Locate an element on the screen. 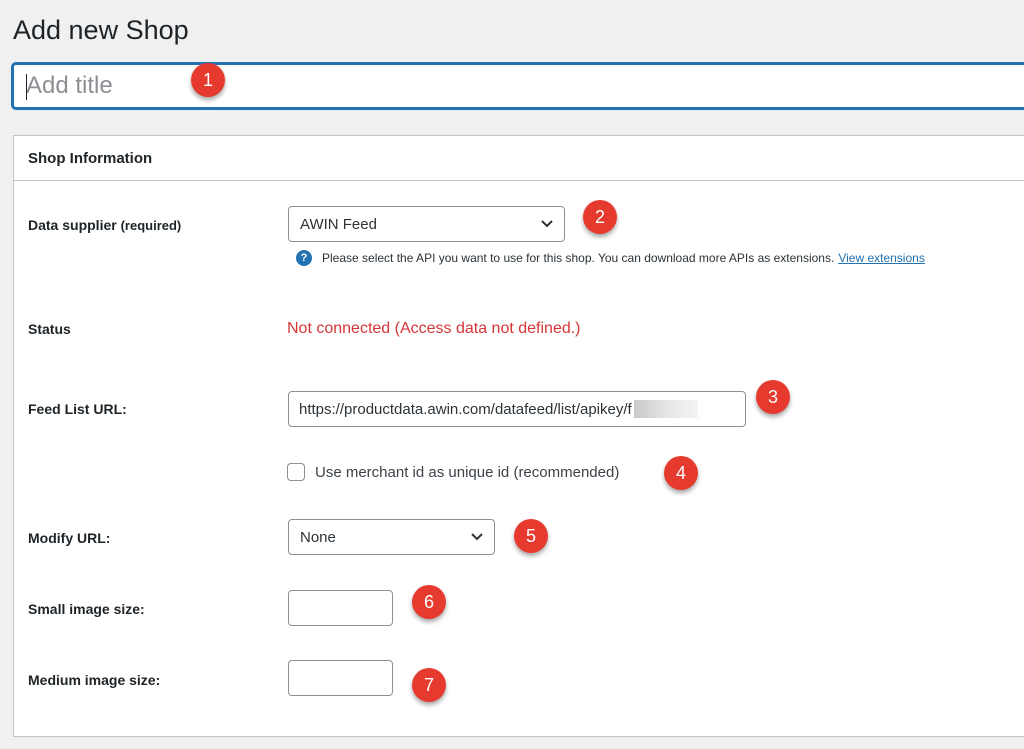 The image size is (1024, 749). panel-title: Shop Information is located at coordinates (519, 158).